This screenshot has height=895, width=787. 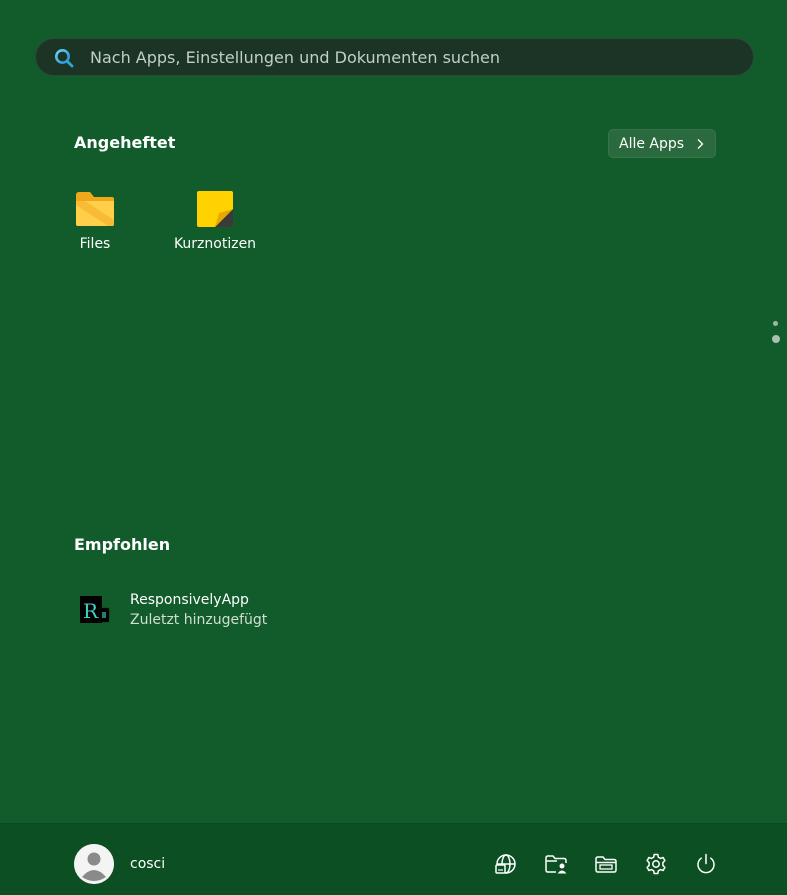 What do you see at coordinates (95, 244) in the screenshot?
I see `pinned-app-label: Files` at bounding box center [95, 244].